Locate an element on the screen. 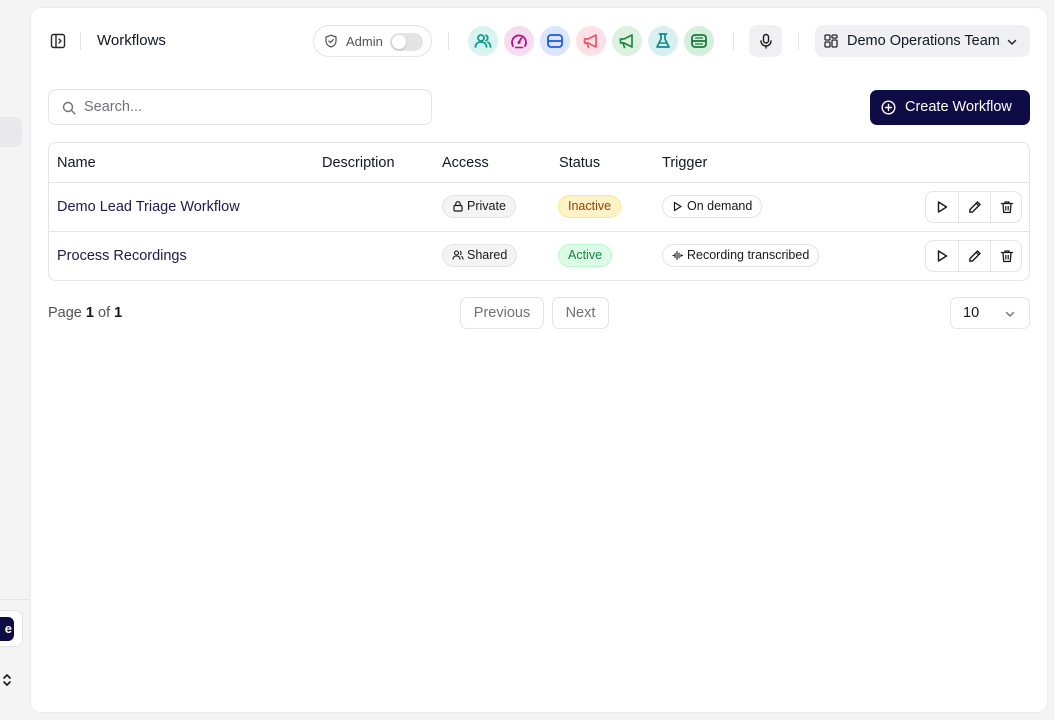 This screenshot has height=720, width=1055. trigger-label: On demand is located at coordinates (720, 206).